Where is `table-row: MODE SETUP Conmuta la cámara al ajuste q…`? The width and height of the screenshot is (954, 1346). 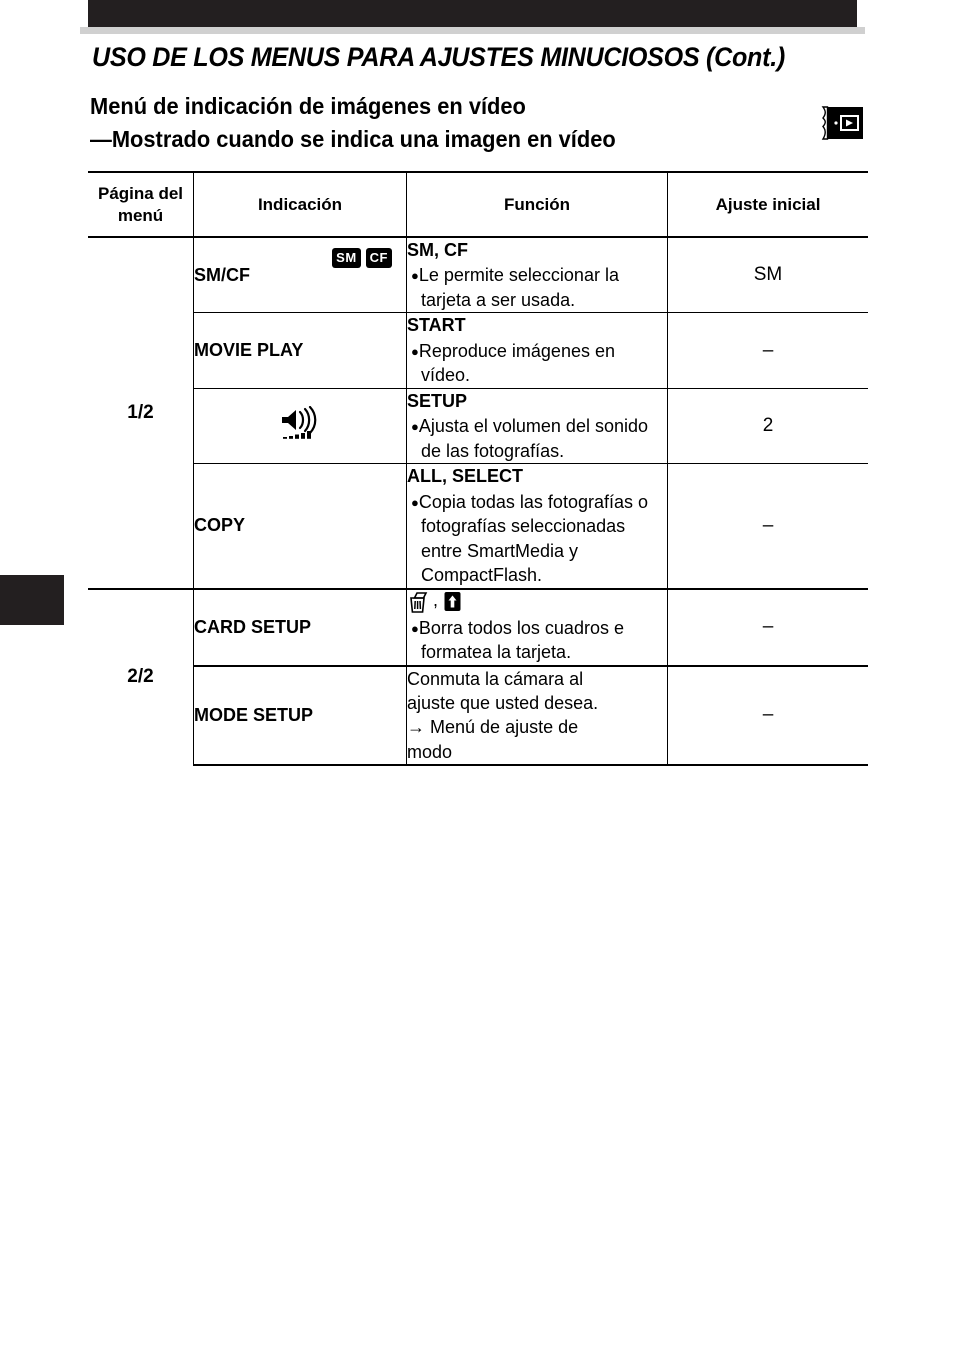
table-row: MODE SETUP Conmuta la cámara al ajuste q… is located at coordinates (478, 715).